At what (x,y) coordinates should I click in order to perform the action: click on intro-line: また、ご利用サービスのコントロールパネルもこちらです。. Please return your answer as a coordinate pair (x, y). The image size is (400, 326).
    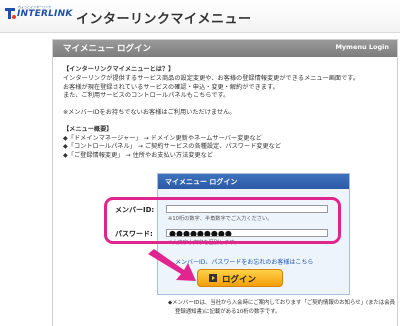
    Looking at the image, I should click on (146, 95).